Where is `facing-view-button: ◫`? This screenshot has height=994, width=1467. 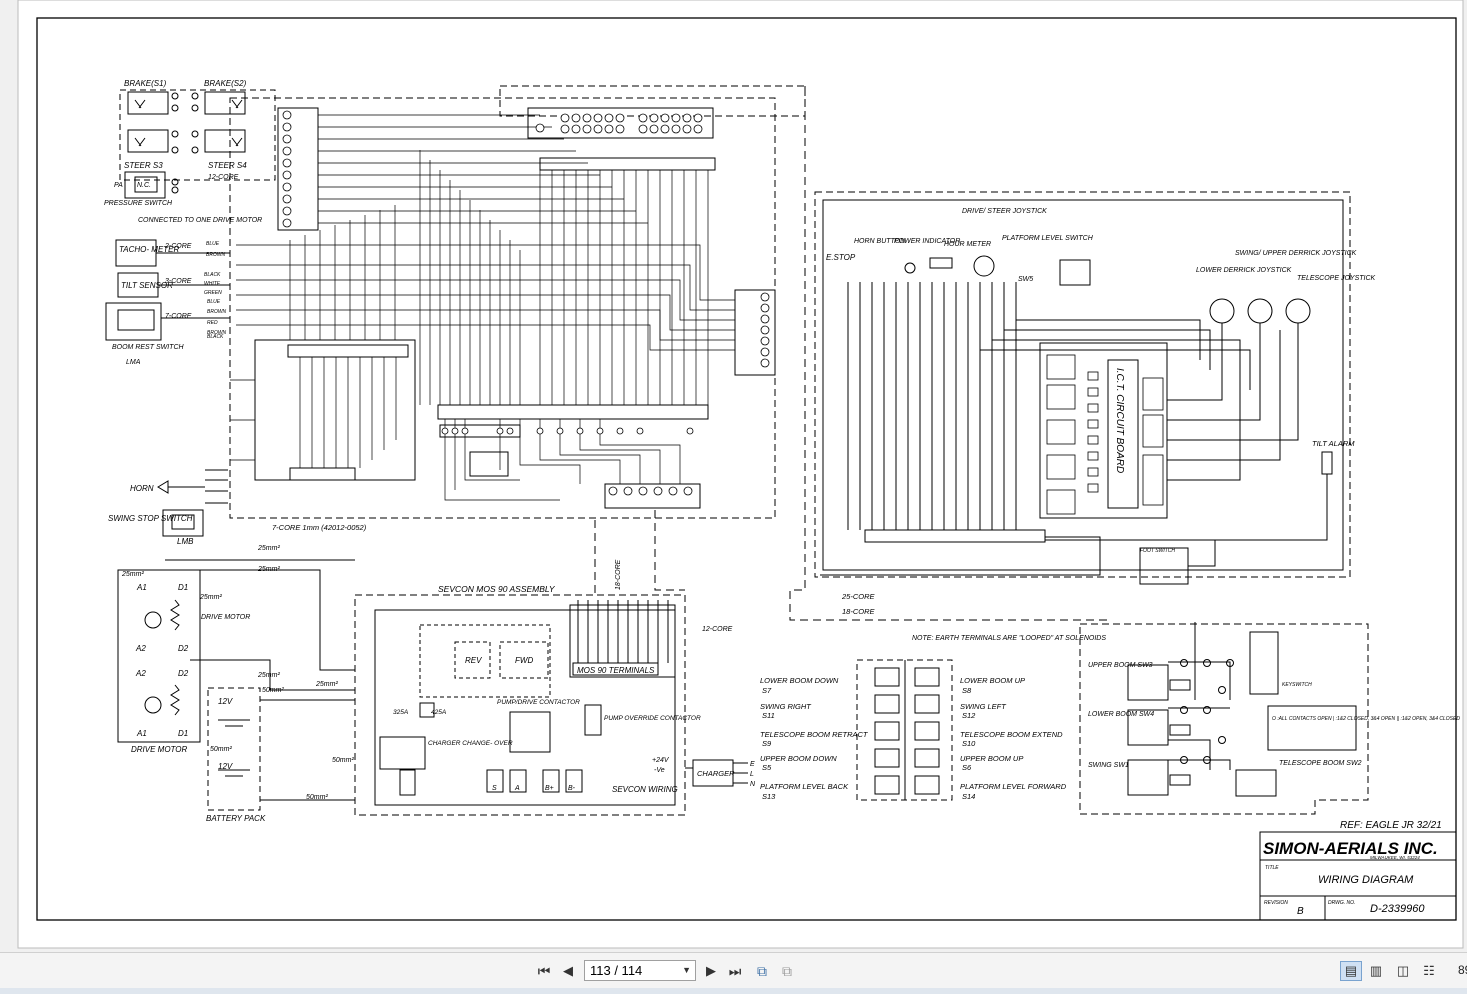 facing-view-button: ◫ is located at coordinates (1403, 971).